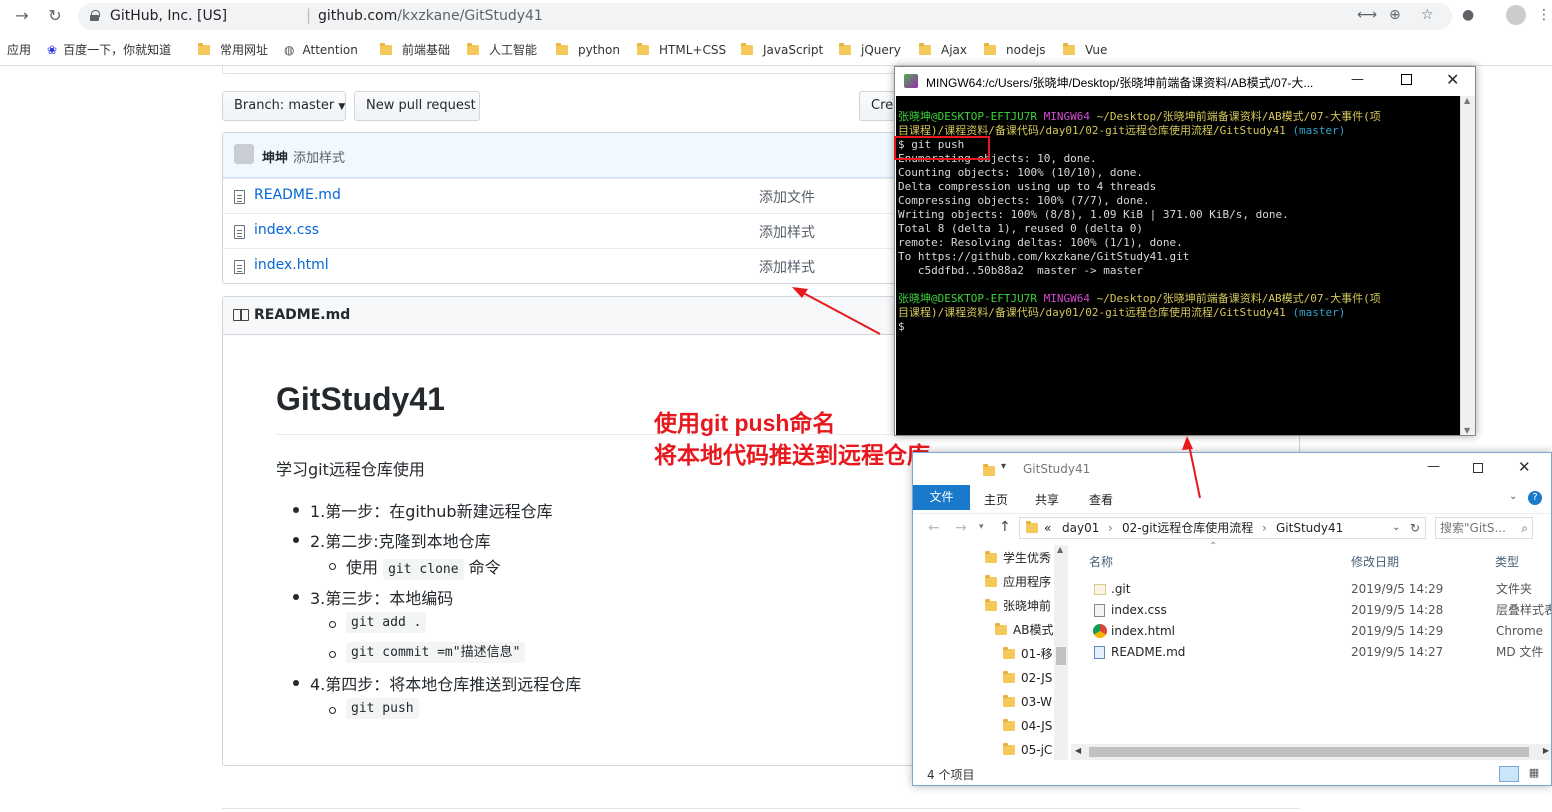 This screenshot has width=1552, height=812. I want to click on annotation-arrows, so click(996, 393).